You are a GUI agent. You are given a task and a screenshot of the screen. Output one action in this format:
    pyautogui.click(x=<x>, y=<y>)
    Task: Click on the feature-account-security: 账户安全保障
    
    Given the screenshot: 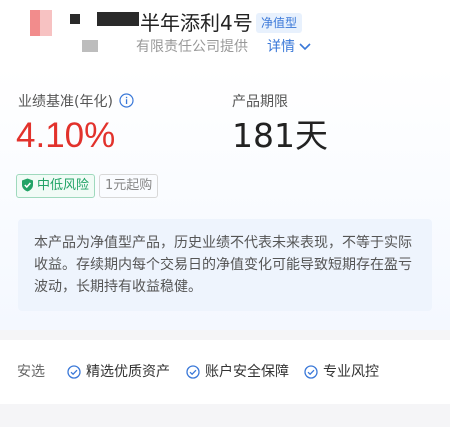 What is the action you would take?
    pyautogui.click(x=237, y=372)
    